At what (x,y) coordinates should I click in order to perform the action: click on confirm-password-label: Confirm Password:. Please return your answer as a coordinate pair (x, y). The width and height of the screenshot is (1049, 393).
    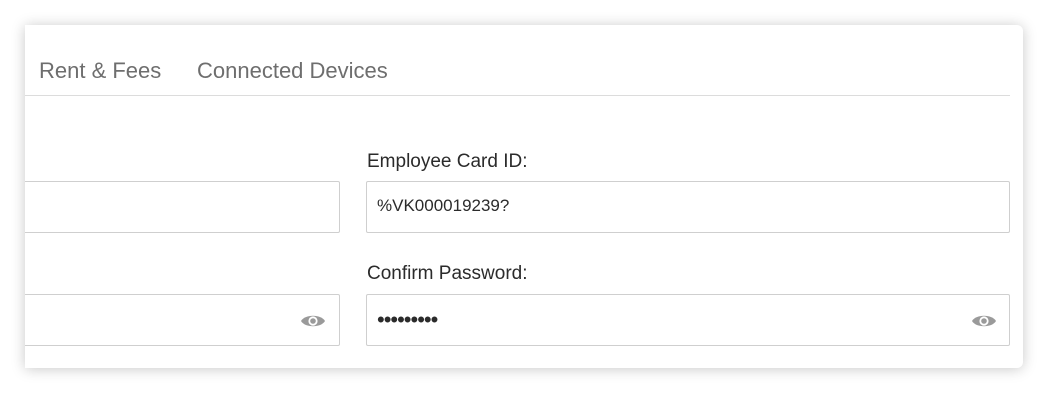
    Looking at the image, I should click on (447, 273).